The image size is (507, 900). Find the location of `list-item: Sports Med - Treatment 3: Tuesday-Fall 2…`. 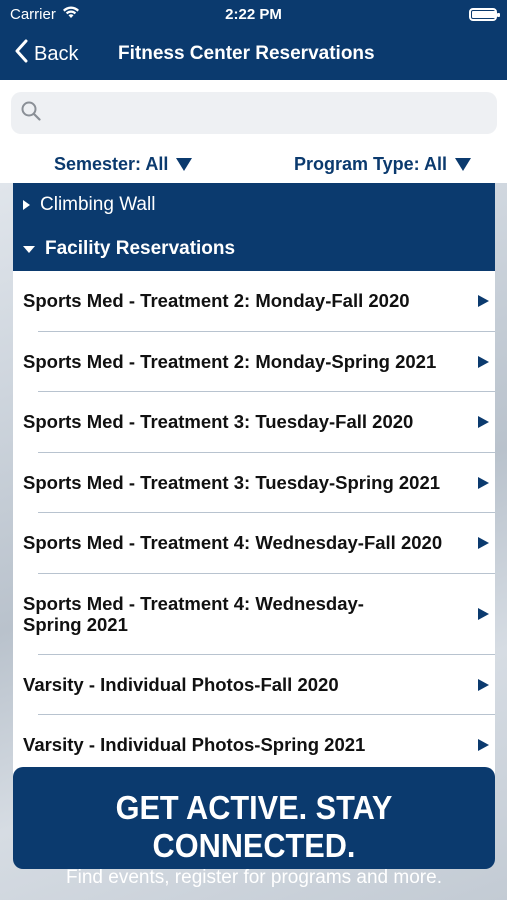

list-item: Sports Med - Treatment 3: Tuesday-Fall 2… is located at coordinates (254, 422).